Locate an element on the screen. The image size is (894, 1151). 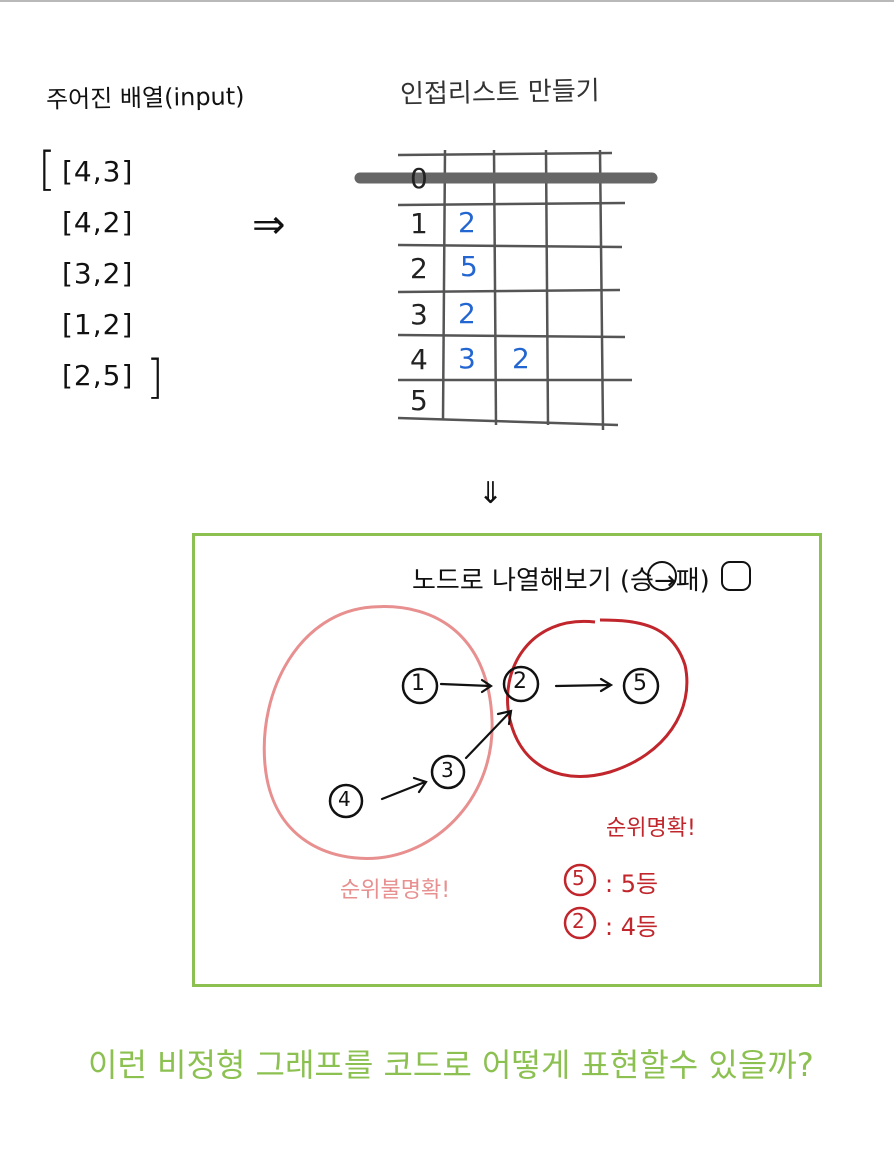
cell-4-1: 2 is located at coordinates (521, 358).